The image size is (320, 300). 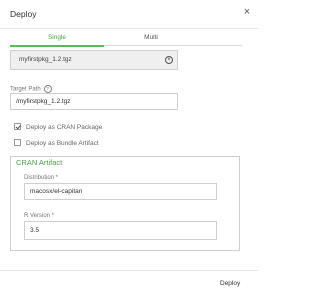 I want to click on tab-divider, so click(x=173, y=45).